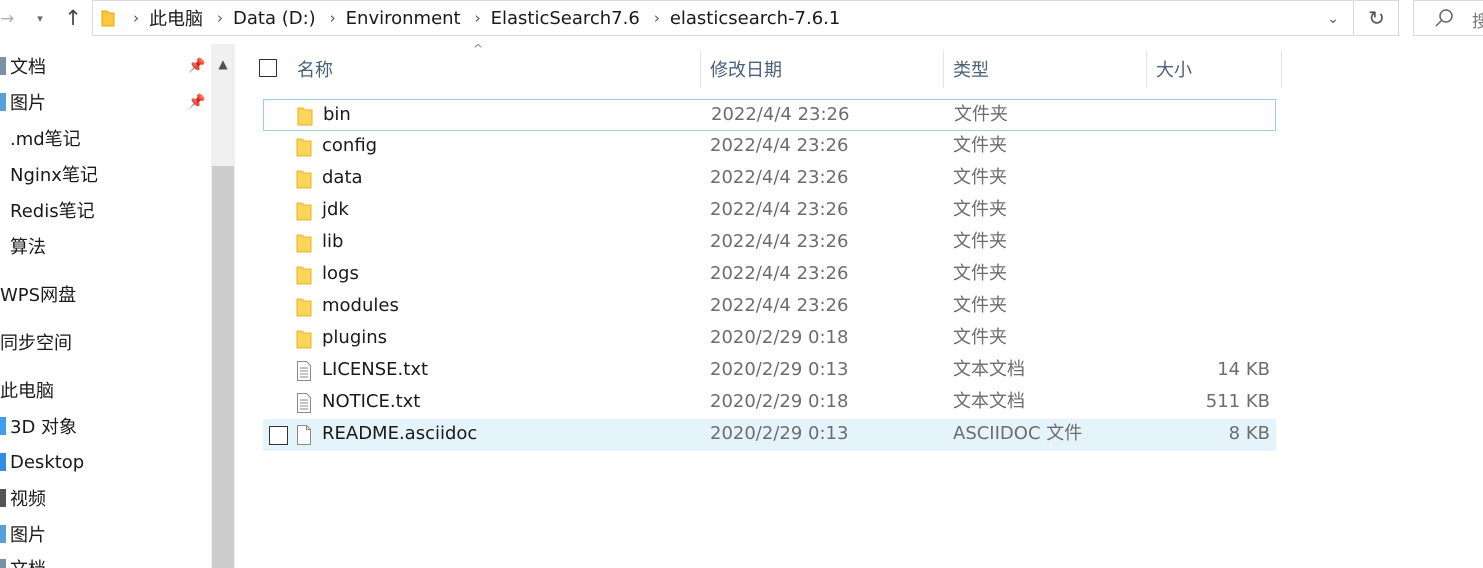 The image size is (1483, 568). What do you see at coordinates (38, 294) in the screenshot?
I see `sidebar-item-wps-drive: WPS网盘` at bounding box center [38, 294].